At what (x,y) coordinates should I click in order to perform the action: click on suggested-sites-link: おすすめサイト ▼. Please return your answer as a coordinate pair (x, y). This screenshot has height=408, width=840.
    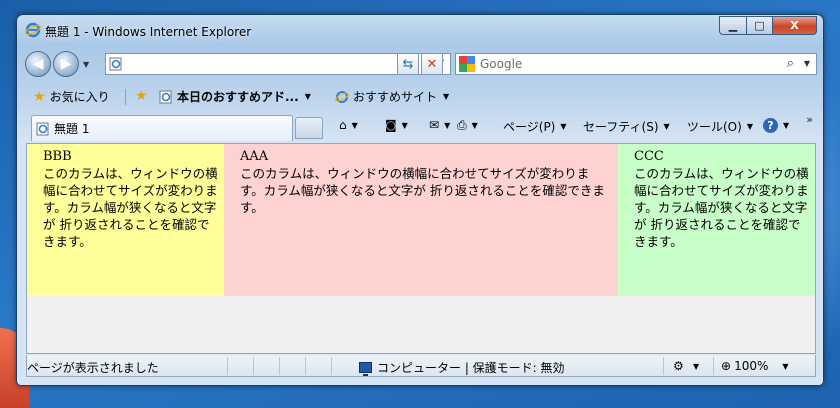
    Looking at the image, I should click on (392, 96).